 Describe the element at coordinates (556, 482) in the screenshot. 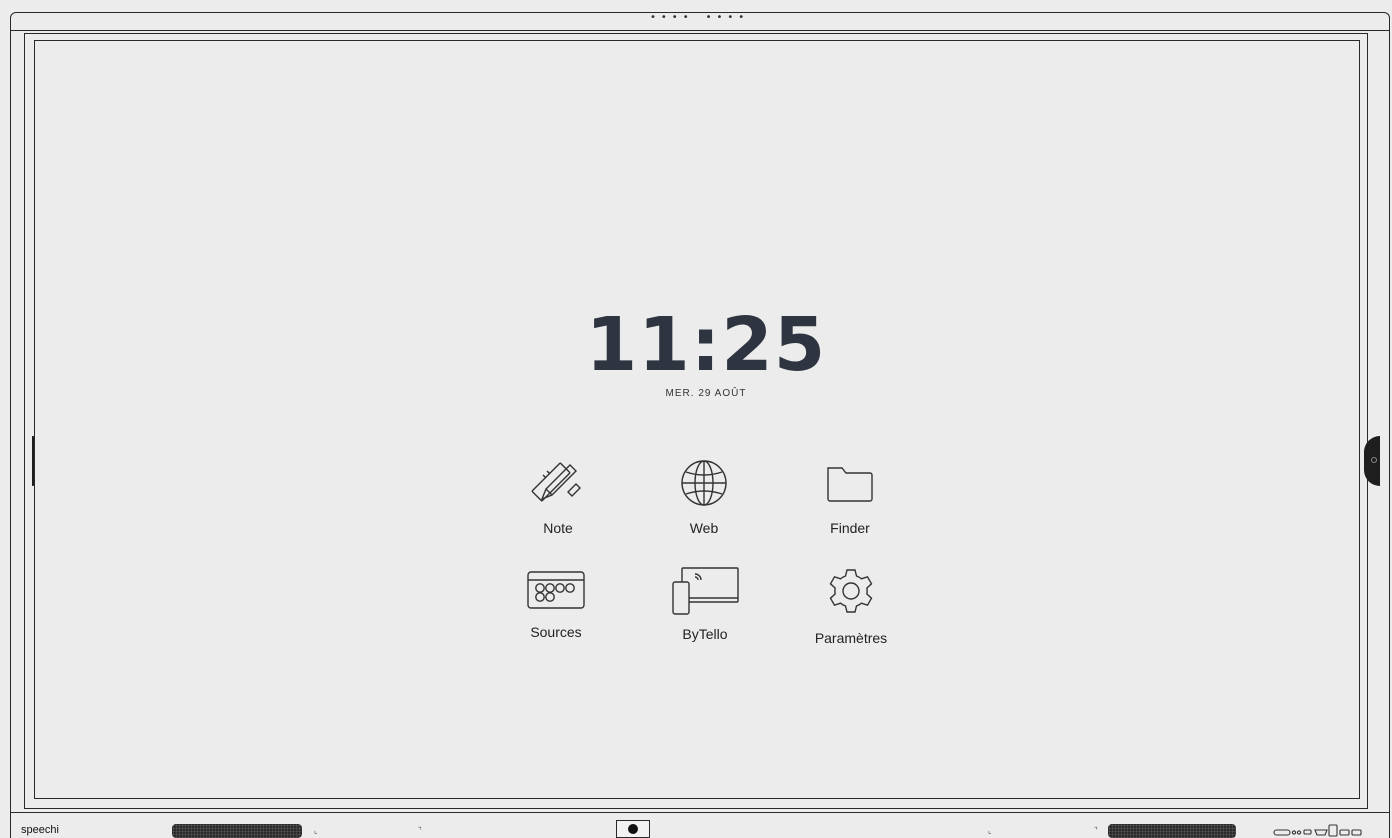

I see `note-pencil-ruler-icon` at that location.